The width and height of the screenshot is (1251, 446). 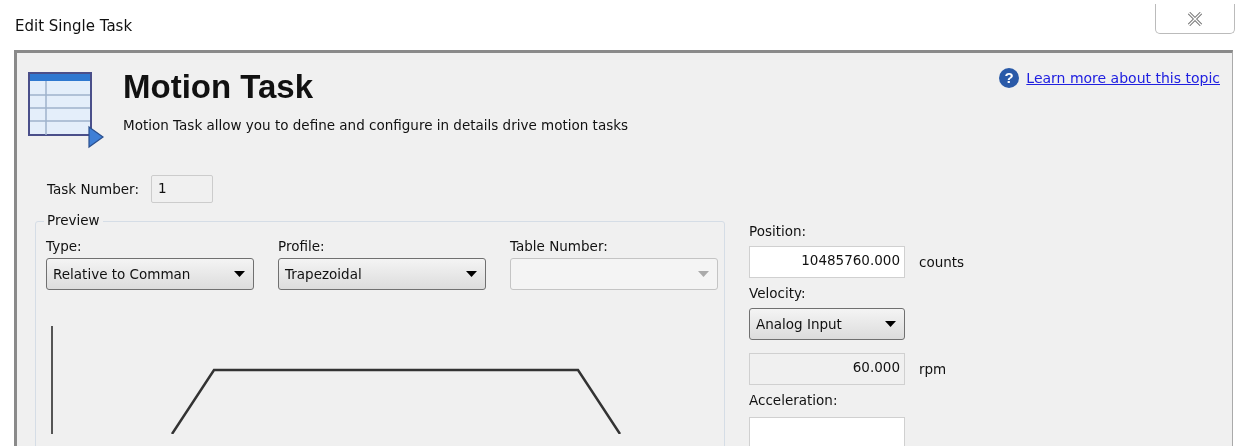 I want to click on acceleration-label: Acceleration:, so click(x=794, y=400).